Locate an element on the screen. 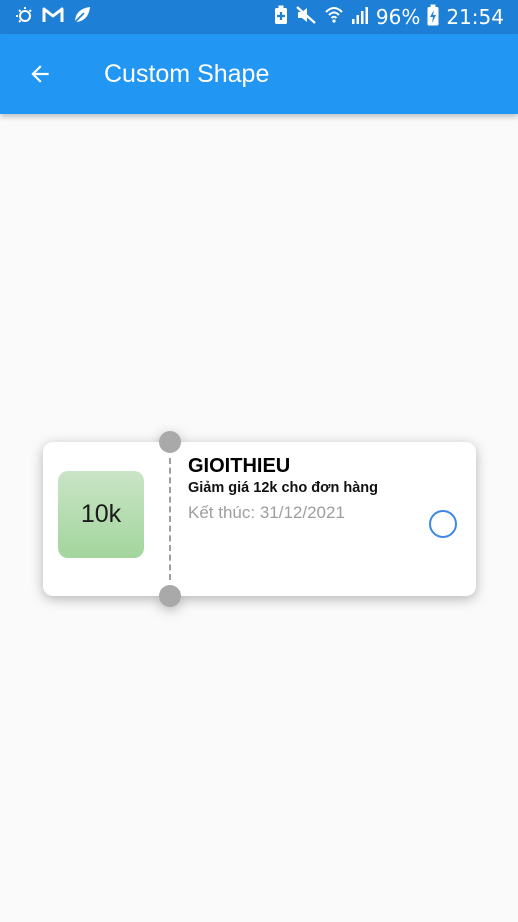  app-bar: Custom Shape is located at coordinates (259, 74).